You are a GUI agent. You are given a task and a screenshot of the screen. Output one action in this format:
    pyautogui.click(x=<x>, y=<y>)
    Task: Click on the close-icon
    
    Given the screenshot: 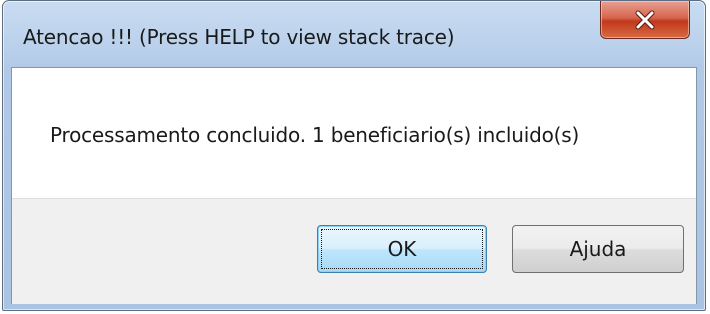 What is the action you would take?
    pyautogui.click(x=645, y=19)
    